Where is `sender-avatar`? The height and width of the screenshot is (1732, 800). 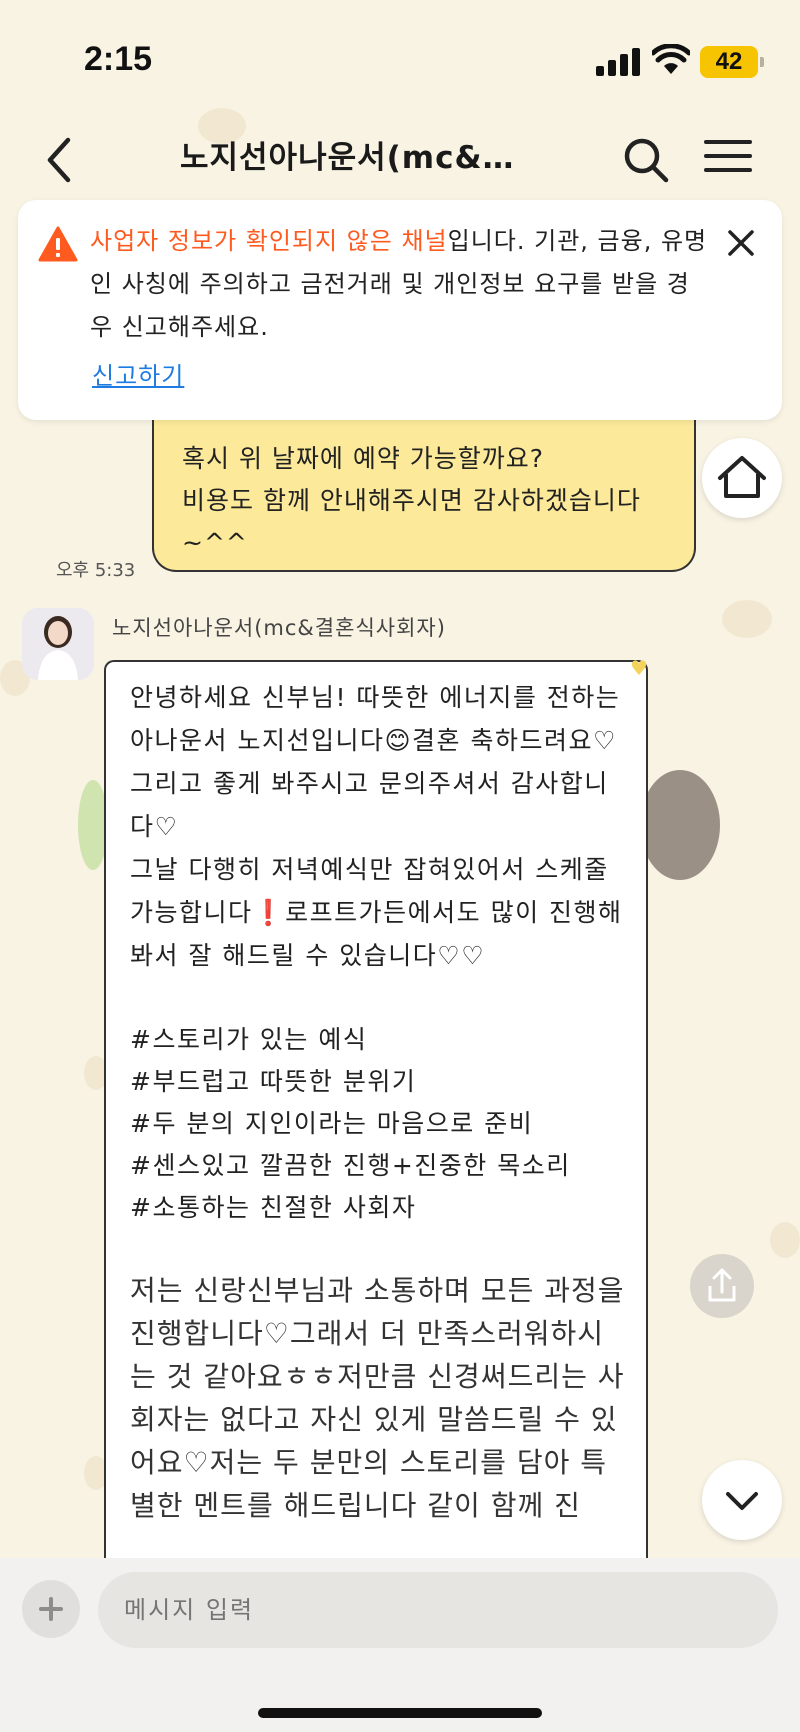
sender-avatar is located at coordinates (58, 644).